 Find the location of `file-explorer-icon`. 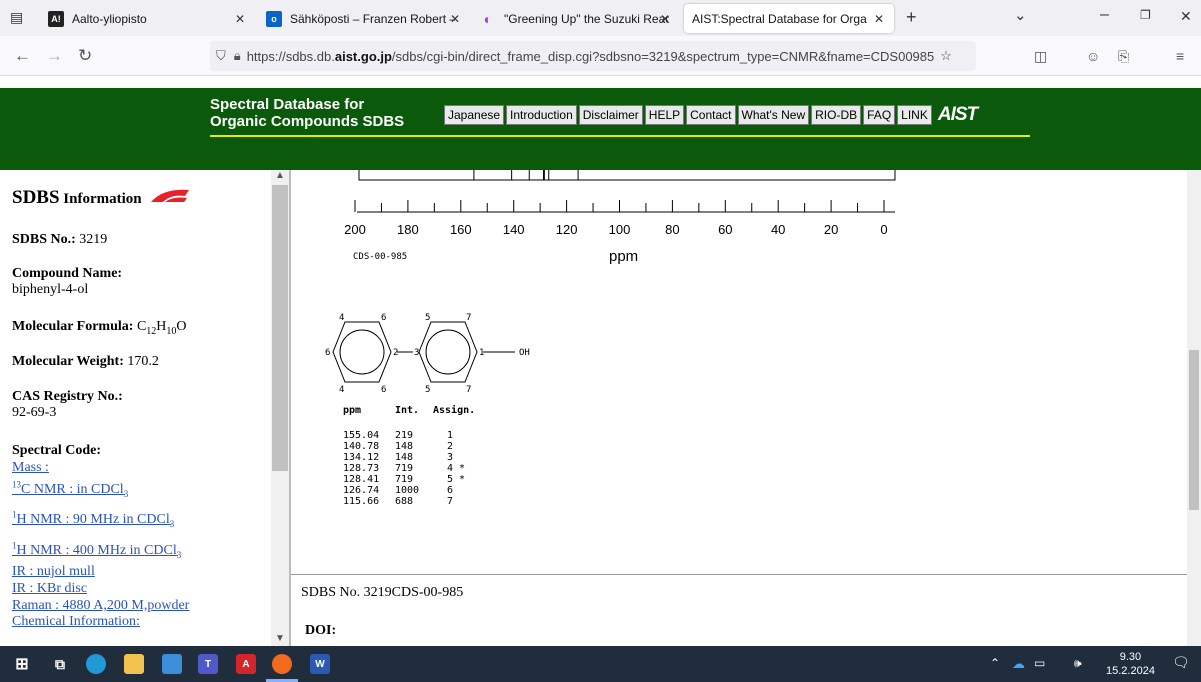

file-explorer-icon is located at coordinates (134, 664).